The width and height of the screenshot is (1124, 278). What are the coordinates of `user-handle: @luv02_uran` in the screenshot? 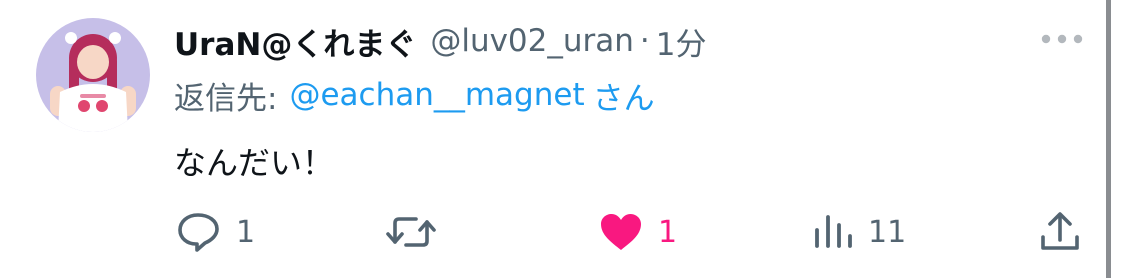 It's located at (532, 41).